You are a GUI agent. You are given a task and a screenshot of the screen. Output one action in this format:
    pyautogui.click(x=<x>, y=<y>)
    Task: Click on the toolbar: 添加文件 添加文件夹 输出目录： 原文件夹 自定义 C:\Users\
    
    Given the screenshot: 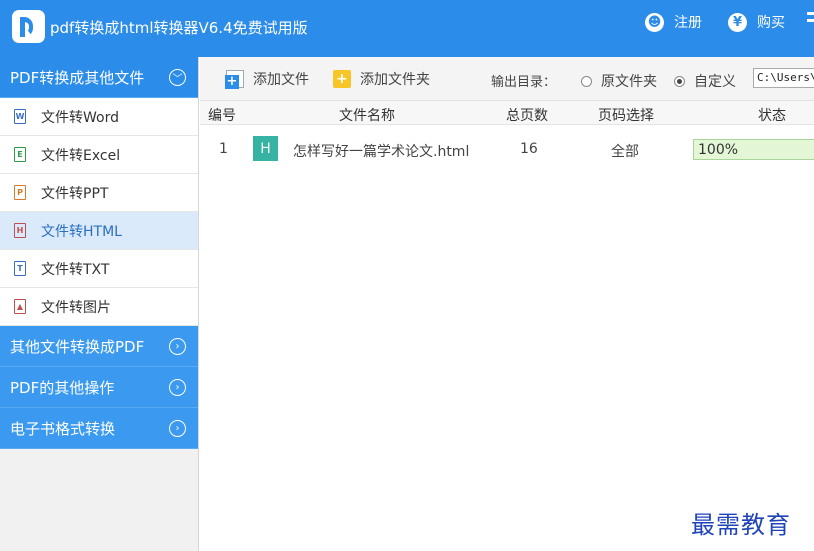 What is the action you would take?
    pyautogui.click(x=507, y=79)
    